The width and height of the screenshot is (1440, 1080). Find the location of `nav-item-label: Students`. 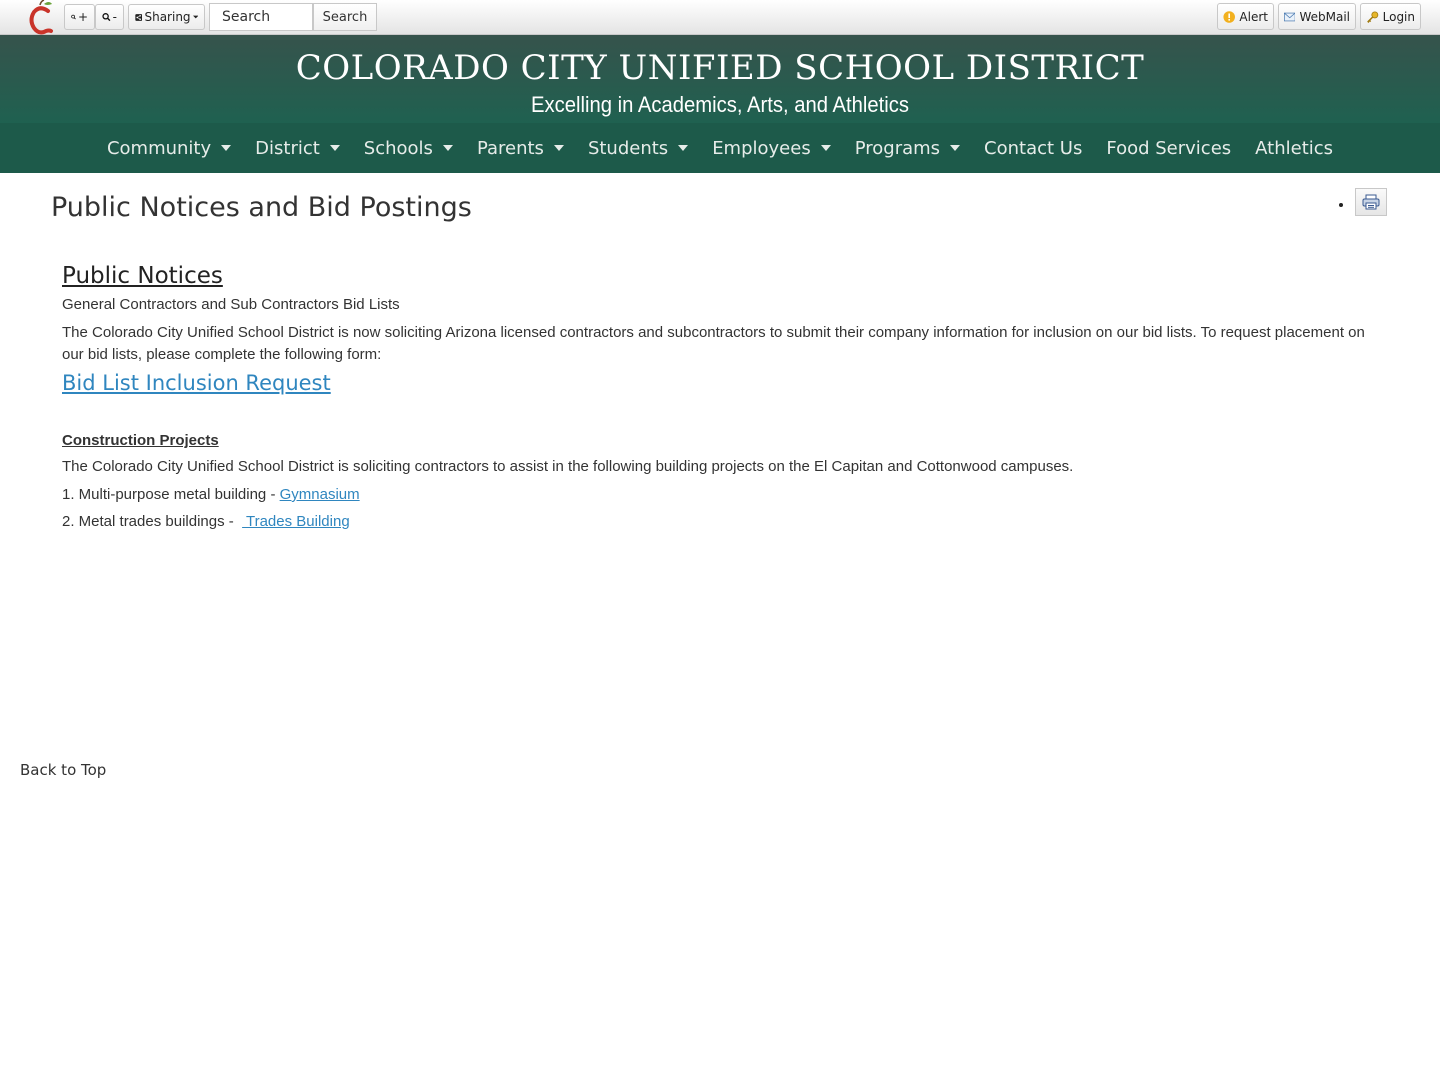

nav-item-label: Students is located at coordinates (628, 148).